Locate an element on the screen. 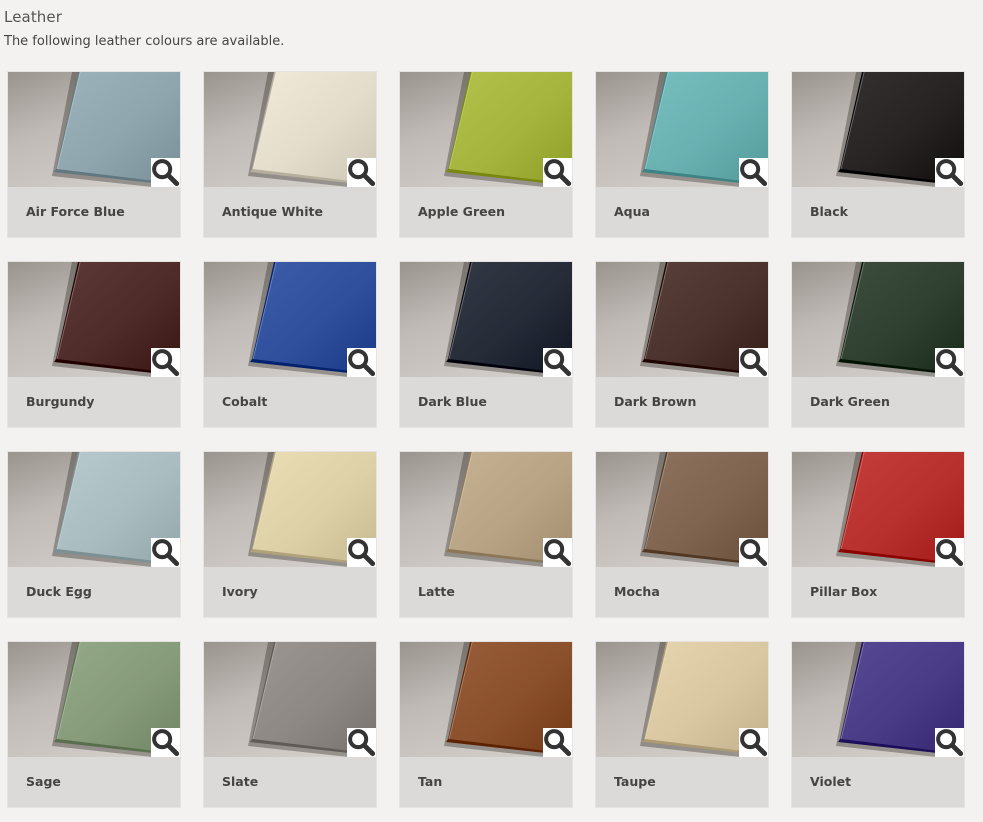 Image resolution: width=983 pixels, height=822 pixels. swatch-label: Black is located at coordinates (829, 211).